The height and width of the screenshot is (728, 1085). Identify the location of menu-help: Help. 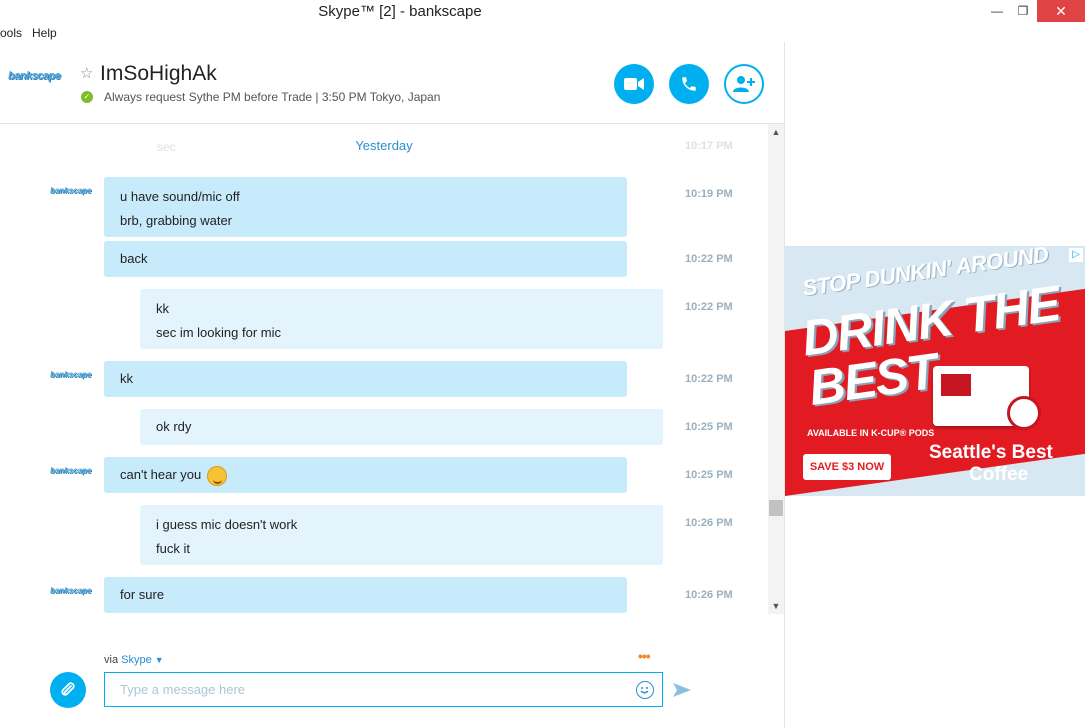
(44, 33).